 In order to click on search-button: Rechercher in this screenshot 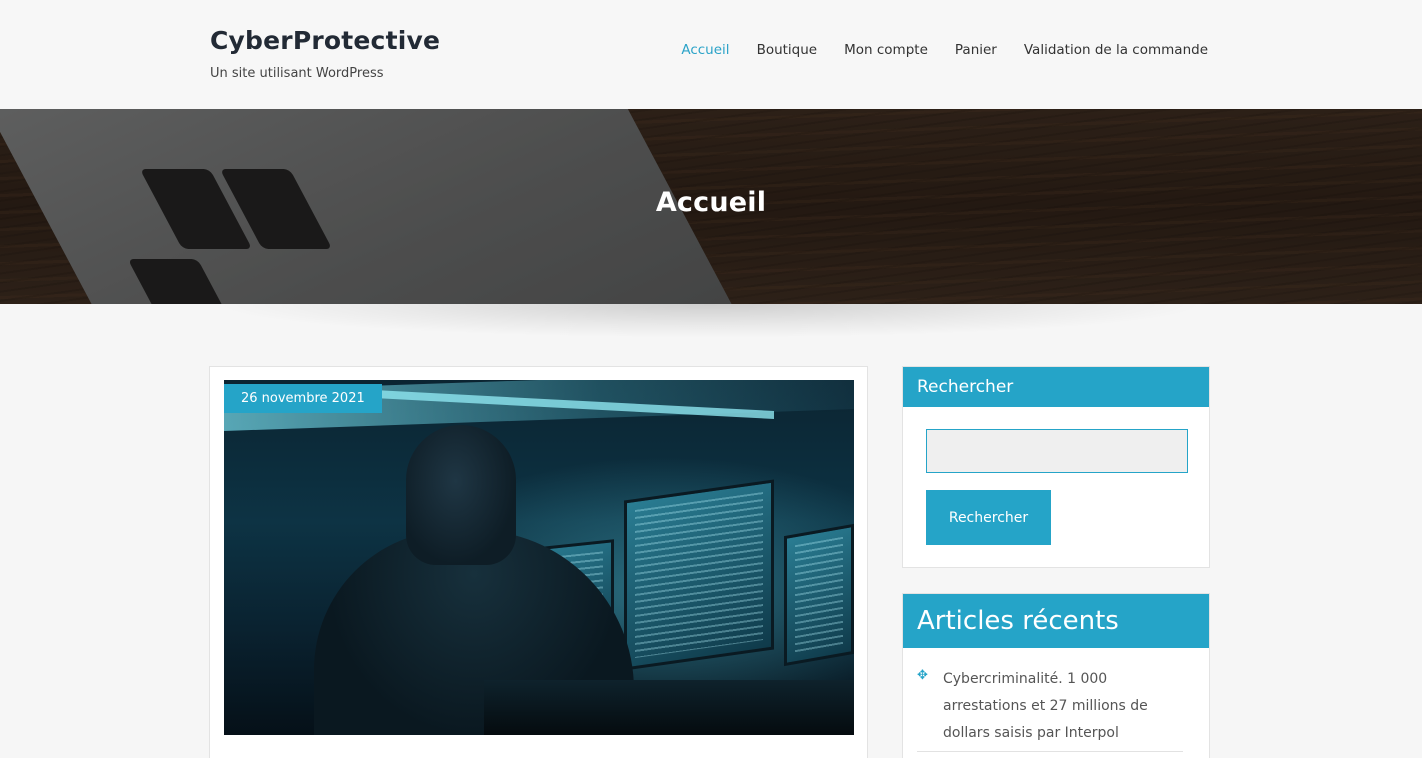, I will do `click(988, 517)`.